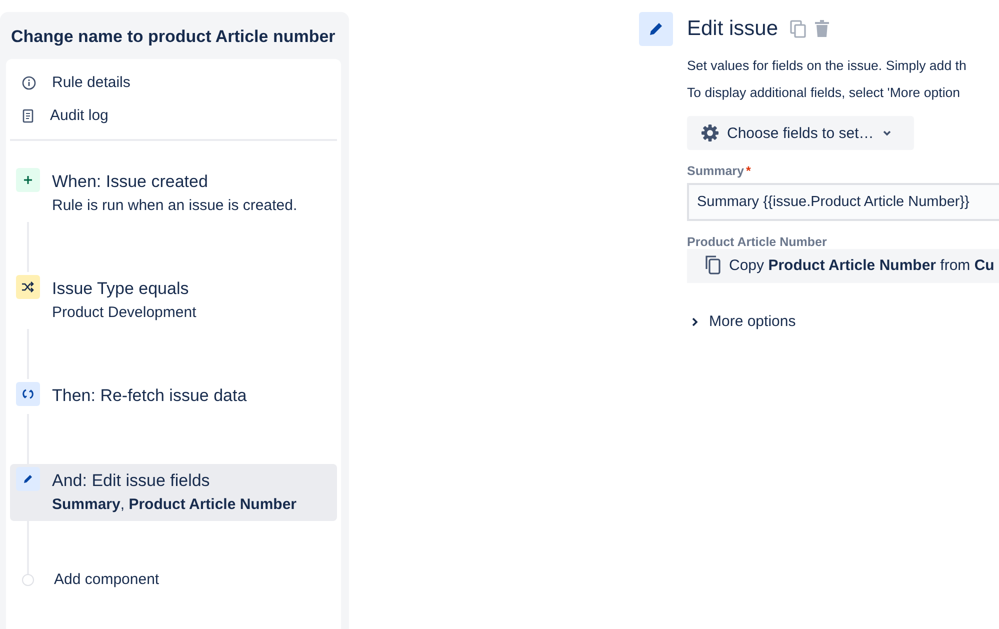  What do you see at coordinates (107, 579) in the screenshot?
I see `add-component-label: Add component` at bounding box center [107, 579].